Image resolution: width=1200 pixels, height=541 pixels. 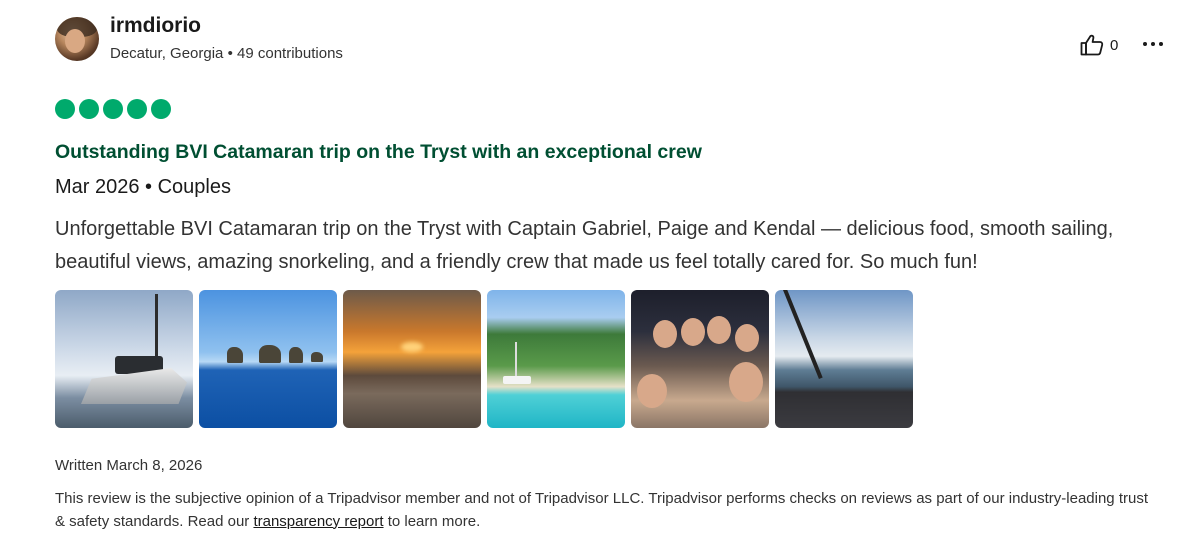 I want to click on disclaimer-text-end: to learn more., so click(x=432, y=521).